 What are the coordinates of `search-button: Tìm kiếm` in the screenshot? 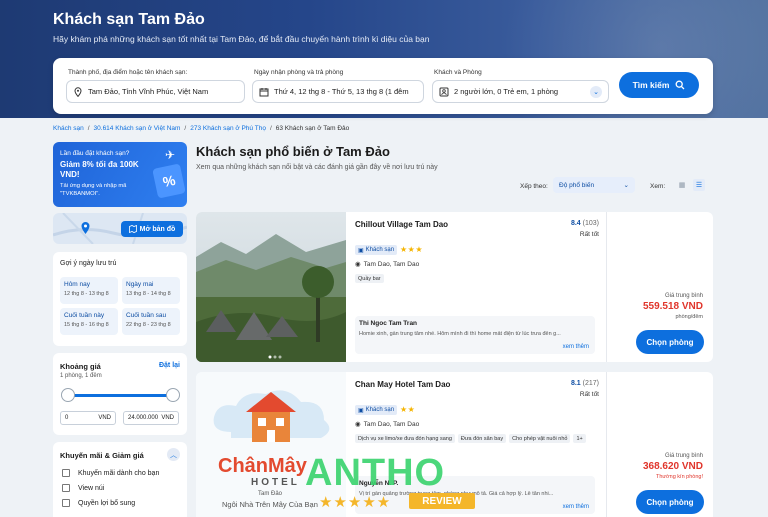 It's located at (659, 85).